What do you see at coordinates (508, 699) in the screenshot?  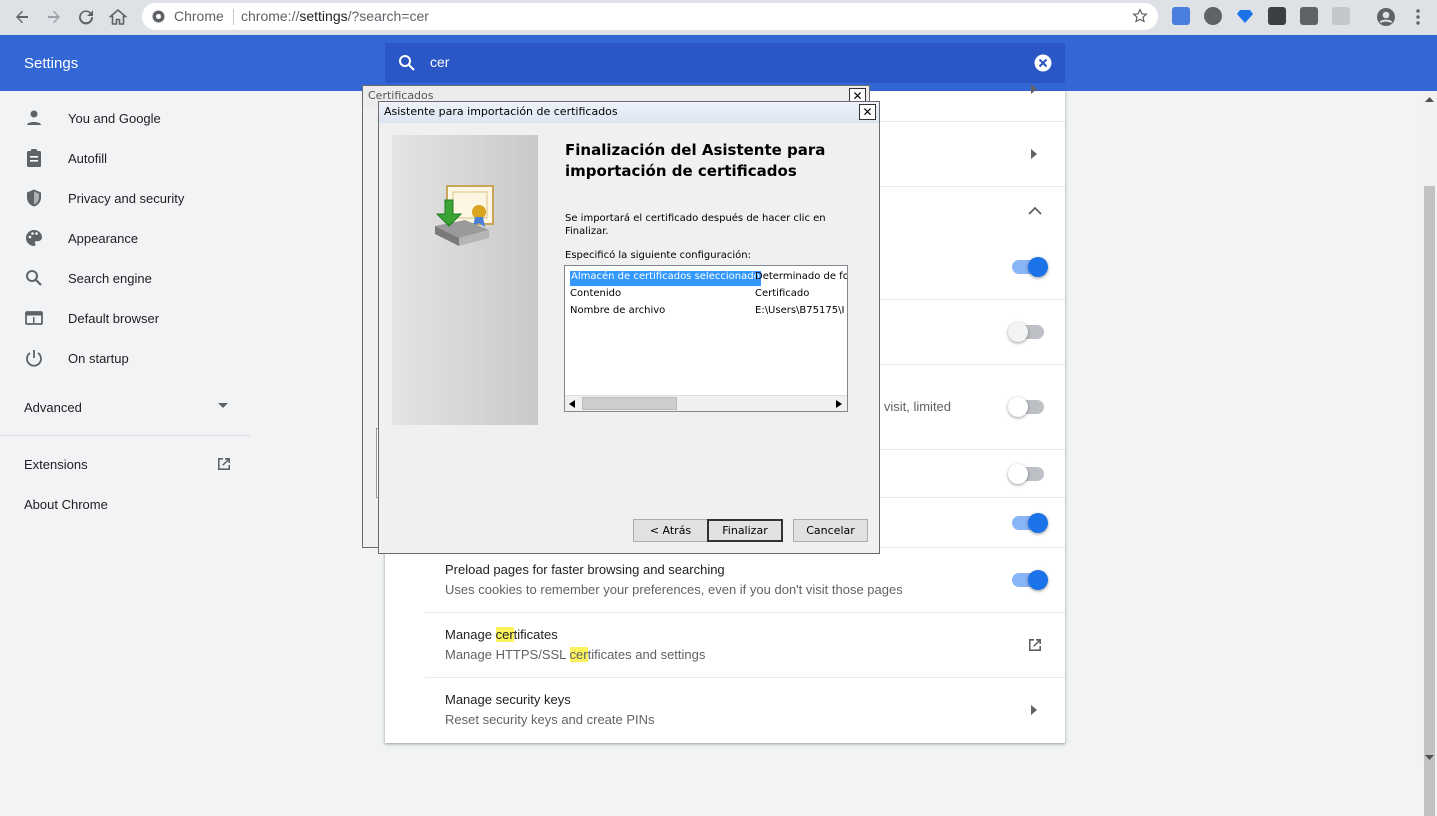 I see `manage-security-keys-title: Manage security keys` at bounding box center [508, 699].